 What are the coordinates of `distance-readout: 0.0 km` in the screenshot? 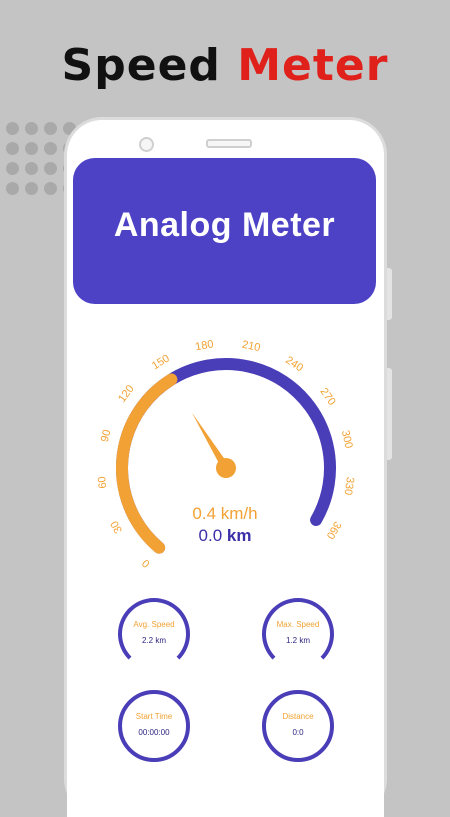 It's located at (225, 536).